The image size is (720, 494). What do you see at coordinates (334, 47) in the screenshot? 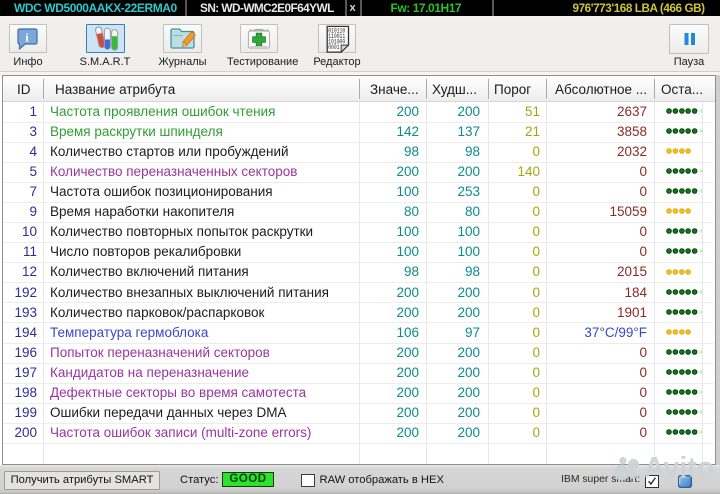
I see `svg-text: 0001` at bounding box center [334, 47].